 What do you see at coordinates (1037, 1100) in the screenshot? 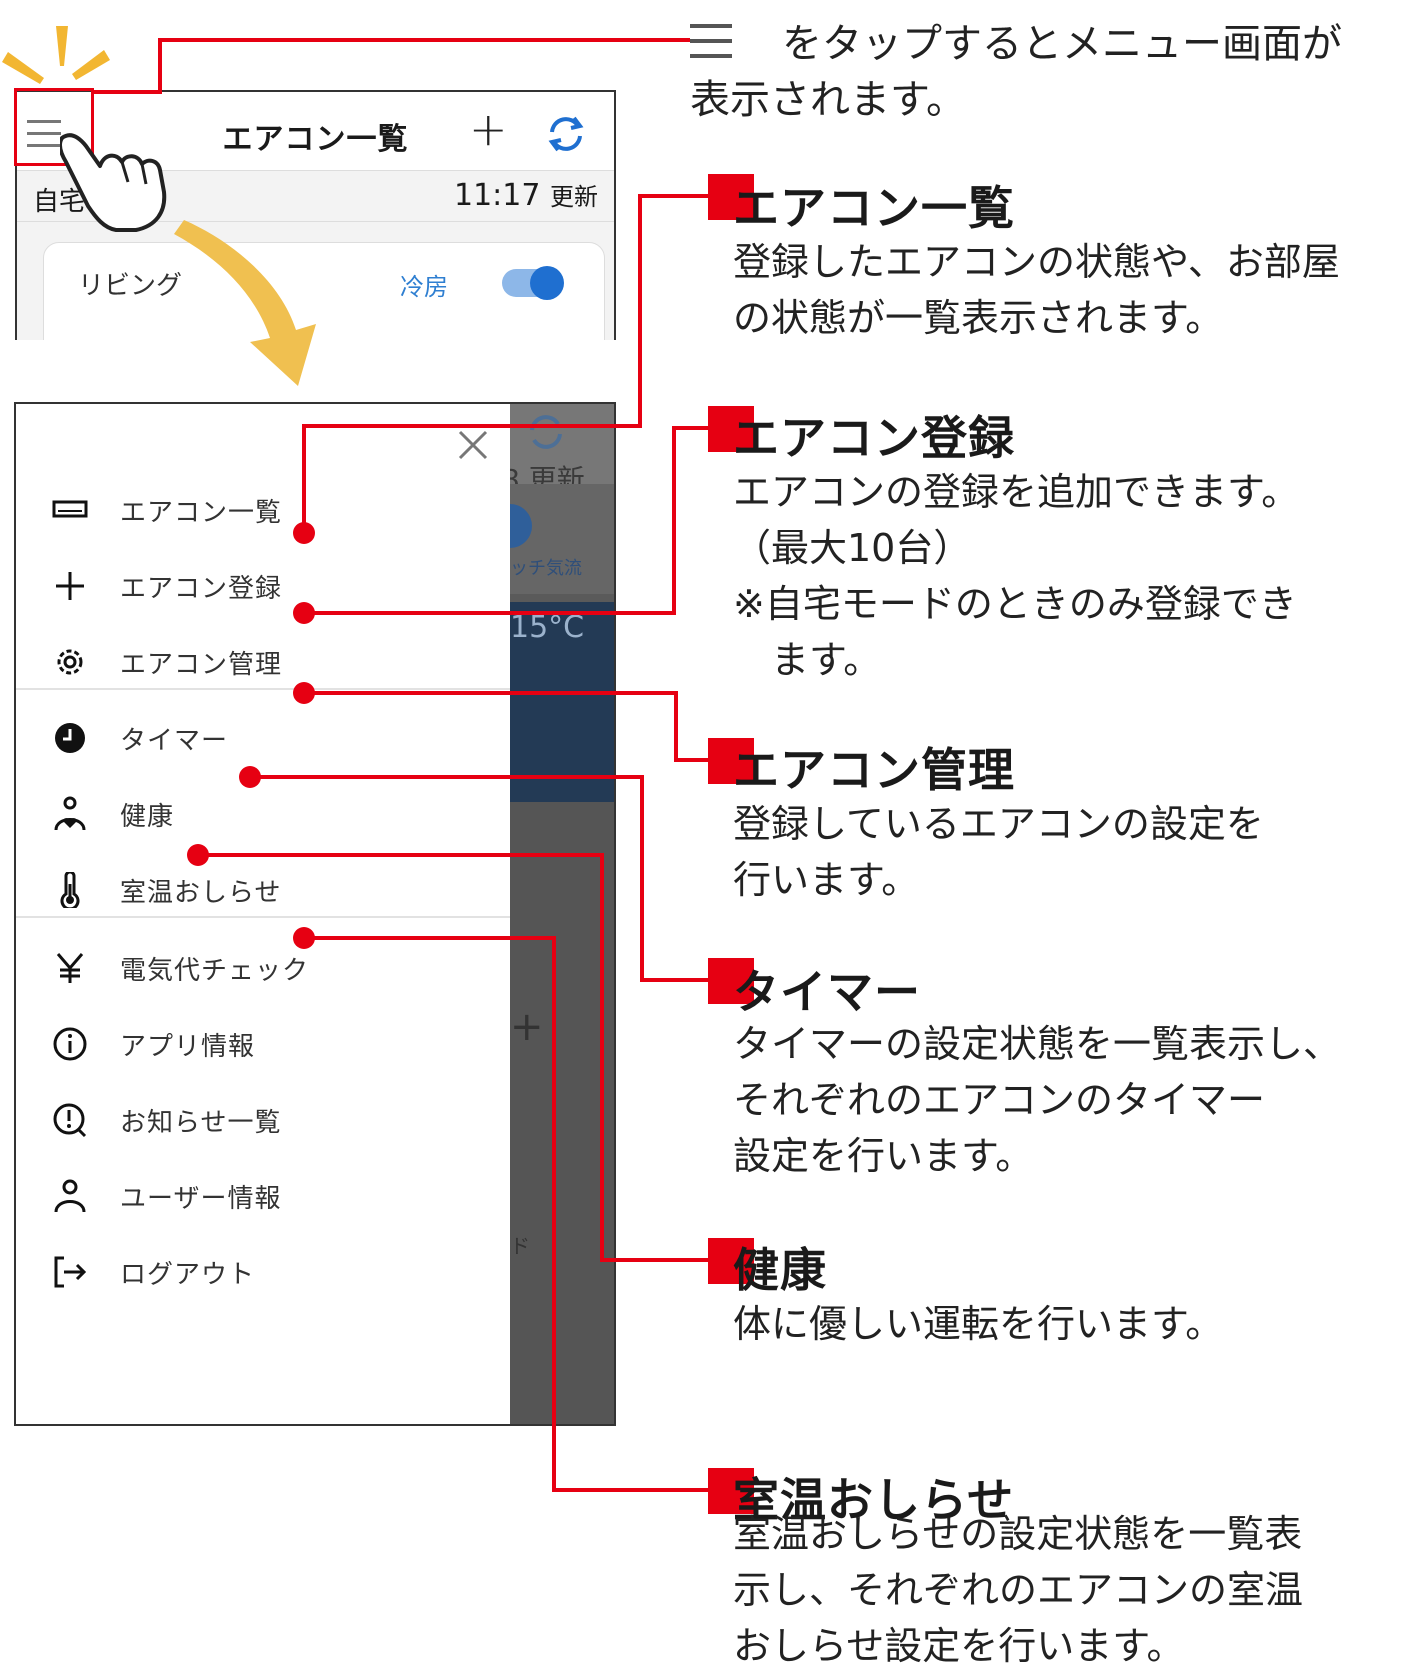
I see `callout-body-timer: タイマーの設定状態を一覧表示し、 それぞれのエアコンのタイマー 設定を行います。` at bounding box center [1037, 1100].